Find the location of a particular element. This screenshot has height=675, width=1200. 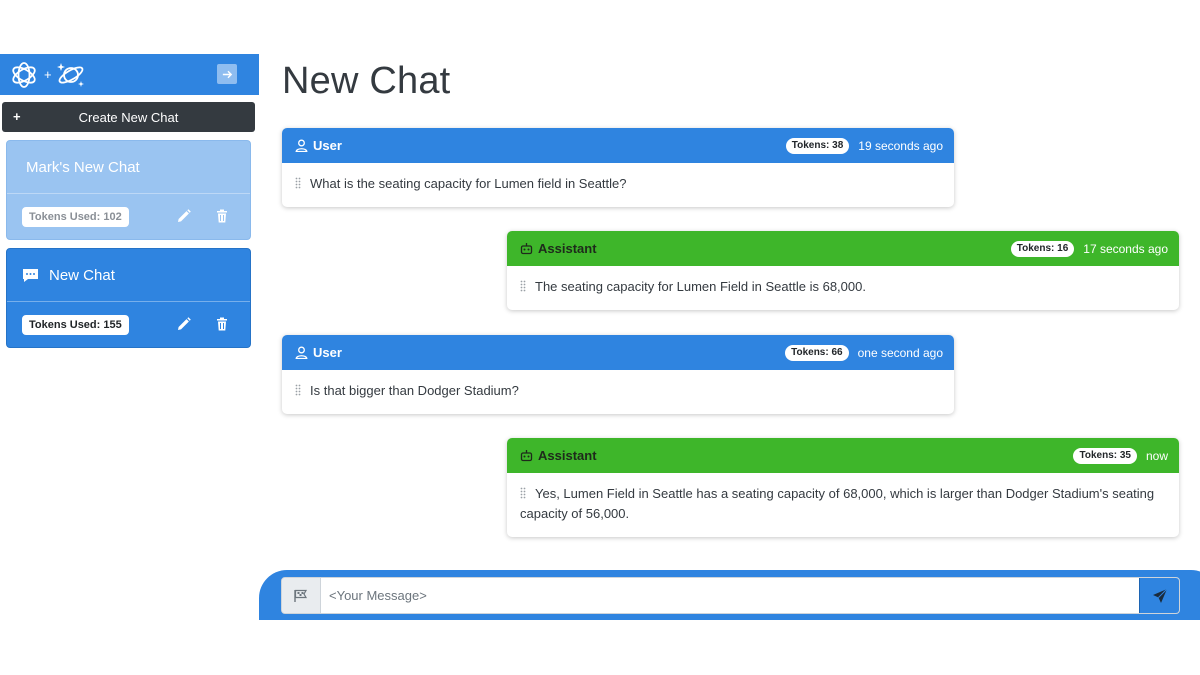

message-tokens-badge: Tokens: 38 is located at coordinates (817, 145).